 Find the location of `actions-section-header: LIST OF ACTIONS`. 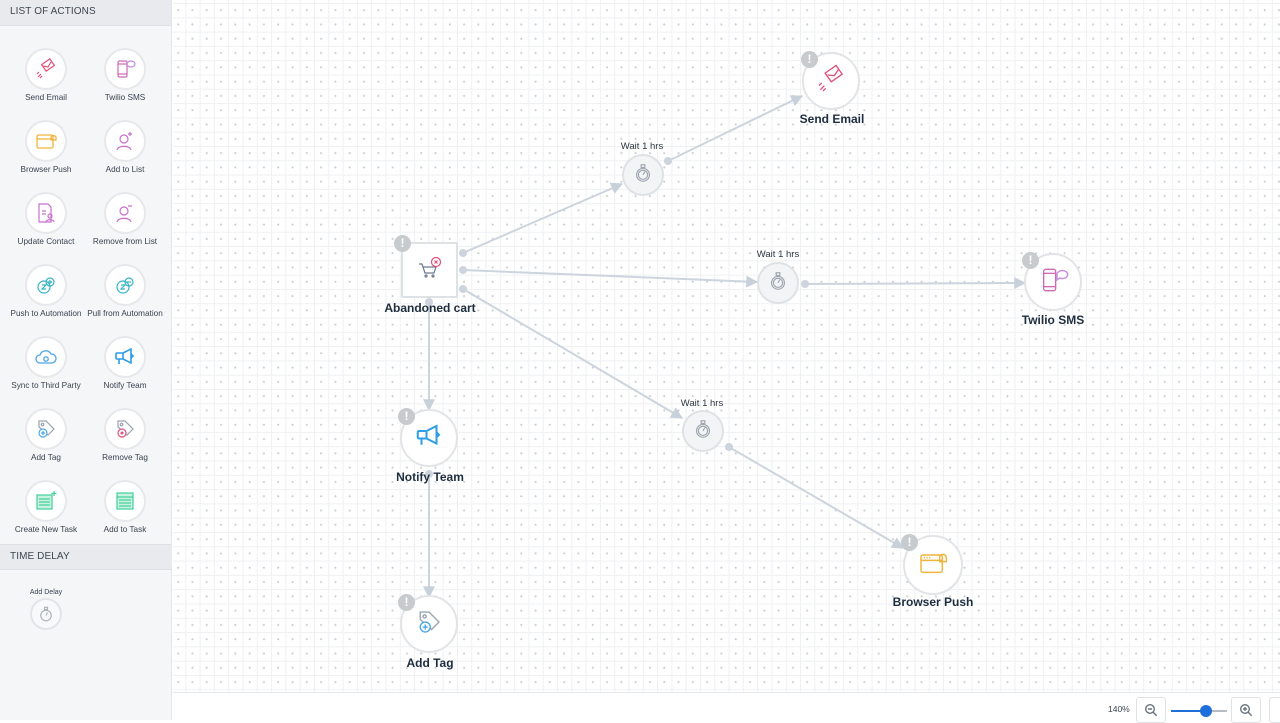

actions-section-header: LIST OF ACTIONS is located at coordinates (85, 13).